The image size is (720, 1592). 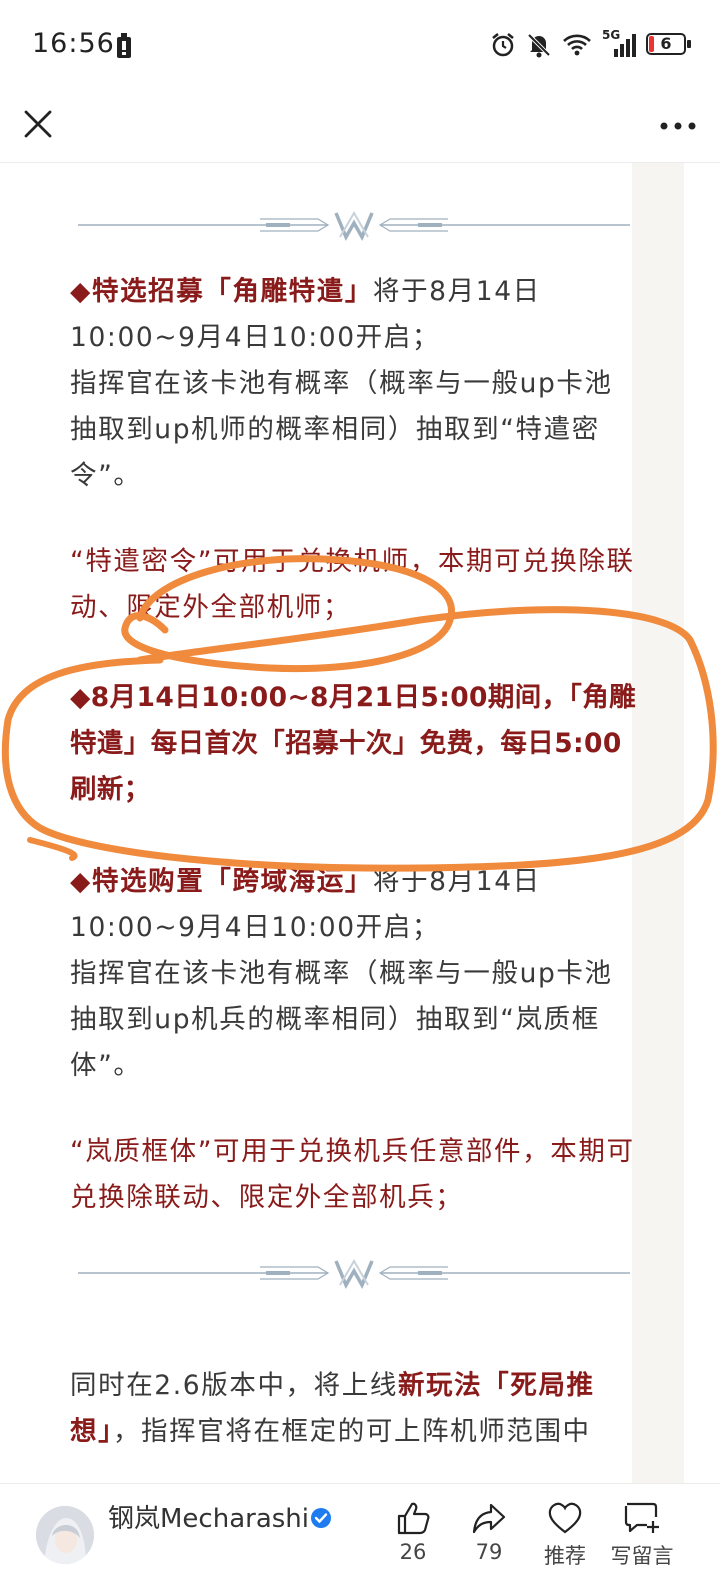 I want to click on wifi-icon, so click(x=577, y=45).